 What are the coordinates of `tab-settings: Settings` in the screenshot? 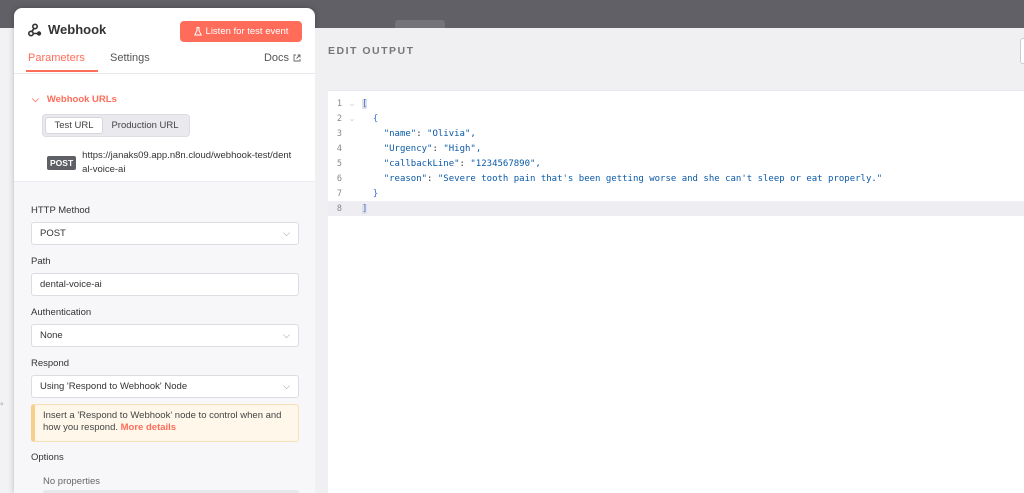 It's located at (130, 58).